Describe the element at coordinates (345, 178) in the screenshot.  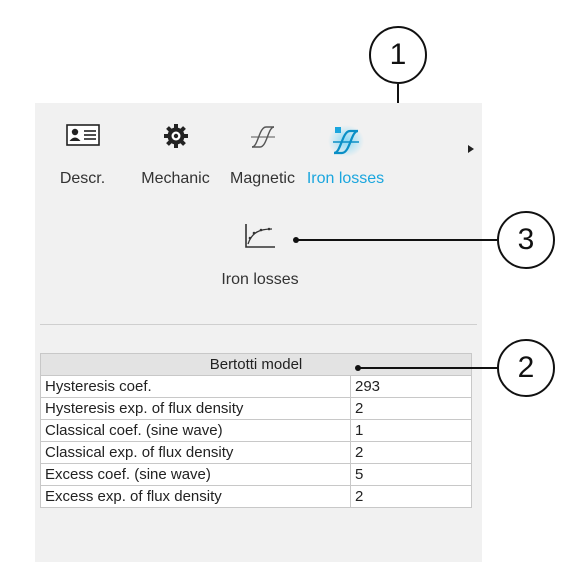
I see `tab-iron-losses-label: Iron losses` at that location.